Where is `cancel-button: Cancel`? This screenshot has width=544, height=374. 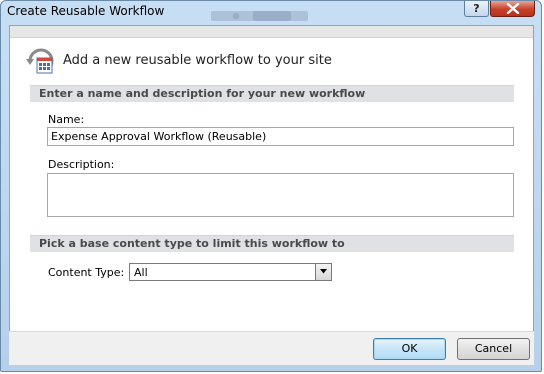
cancel-button: Cancel is located at coordinates (493, 349).